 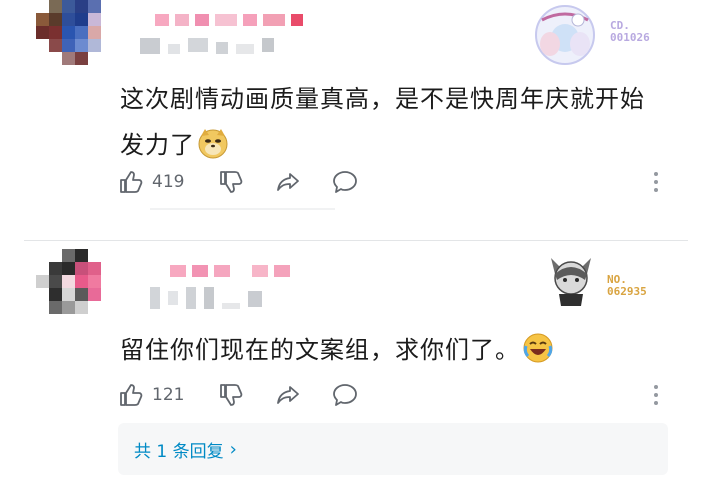 I want to click on badge-number: 062935, so click(x=627, y=291).